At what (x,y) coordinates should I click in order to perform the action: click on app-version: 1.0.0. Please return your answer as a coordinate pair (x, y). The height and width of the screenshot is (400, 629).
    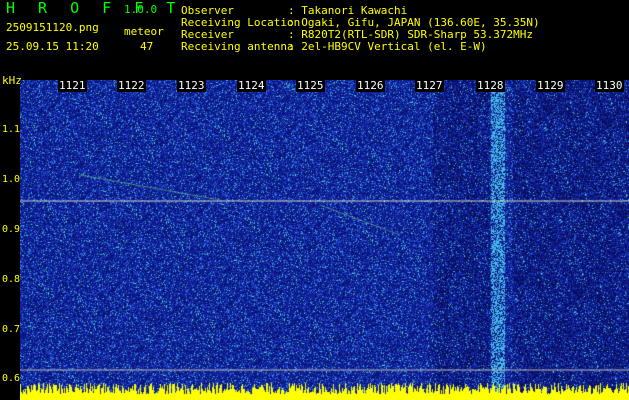
    Looking at the image, I should click on (141, 9).